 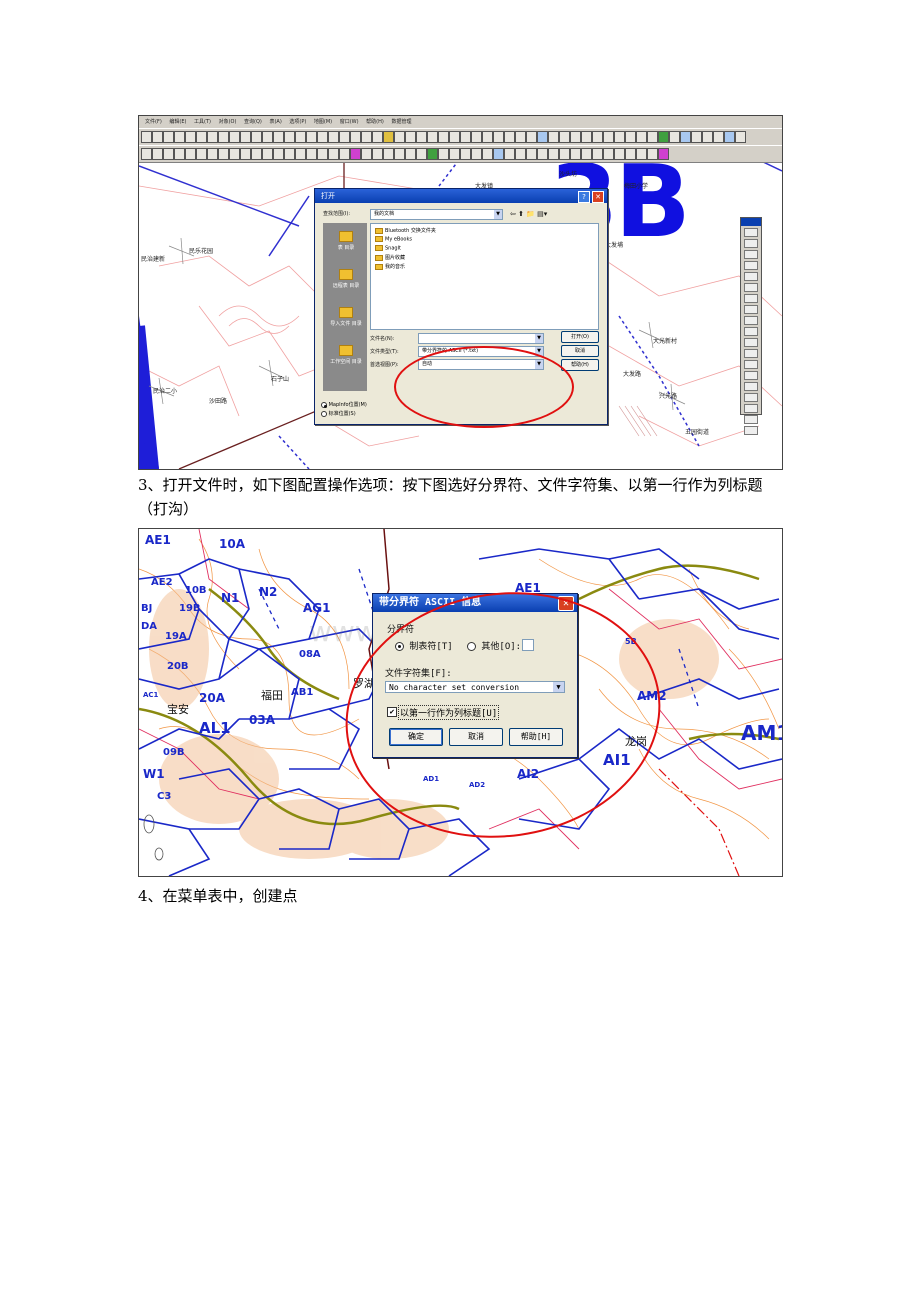 What do you see at coordinates (275, 122) in the screenshot?
I see `menu-table: 表(A)` at bounding box center [275, 122].